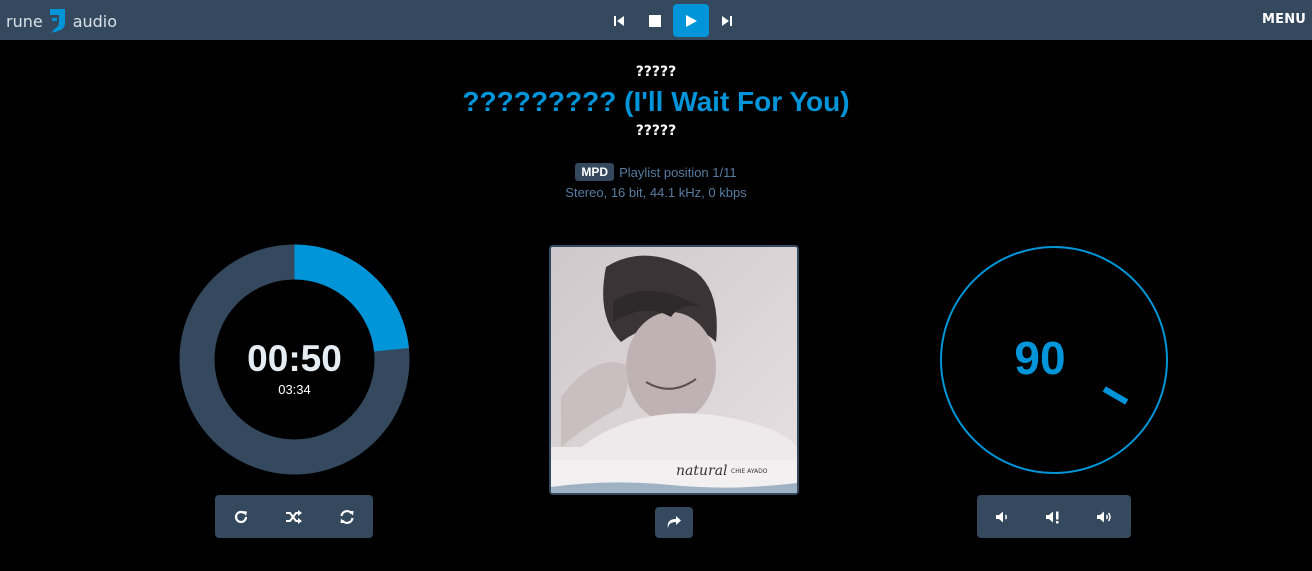 The image size is (1312, 571). Describe the element at coordinates (702, 471) in the screenshot. I see `cover-caption: natural` at that location.